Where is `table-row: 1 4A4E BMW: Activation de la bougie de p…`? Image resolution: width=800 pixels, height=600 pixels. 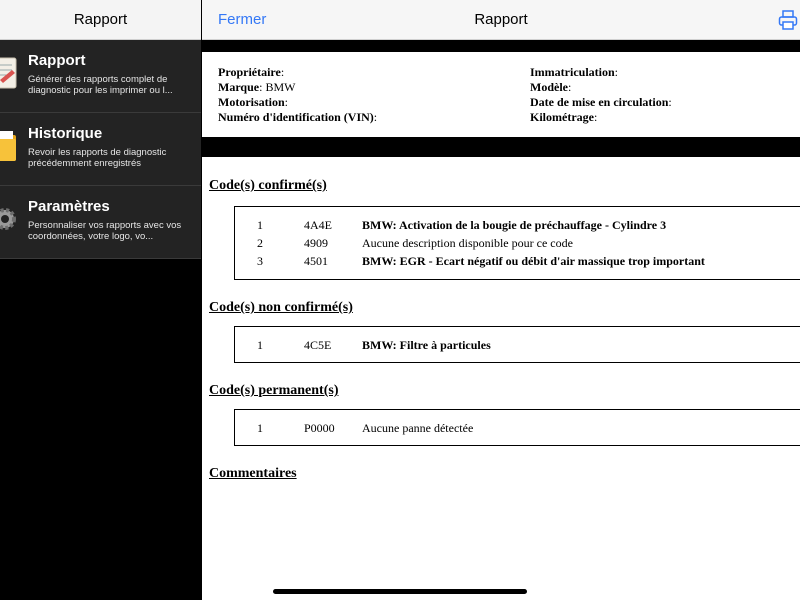 table-row: 1 4A4E BMW: Activation de la bougie de p… is located at coordinates (462, 225).